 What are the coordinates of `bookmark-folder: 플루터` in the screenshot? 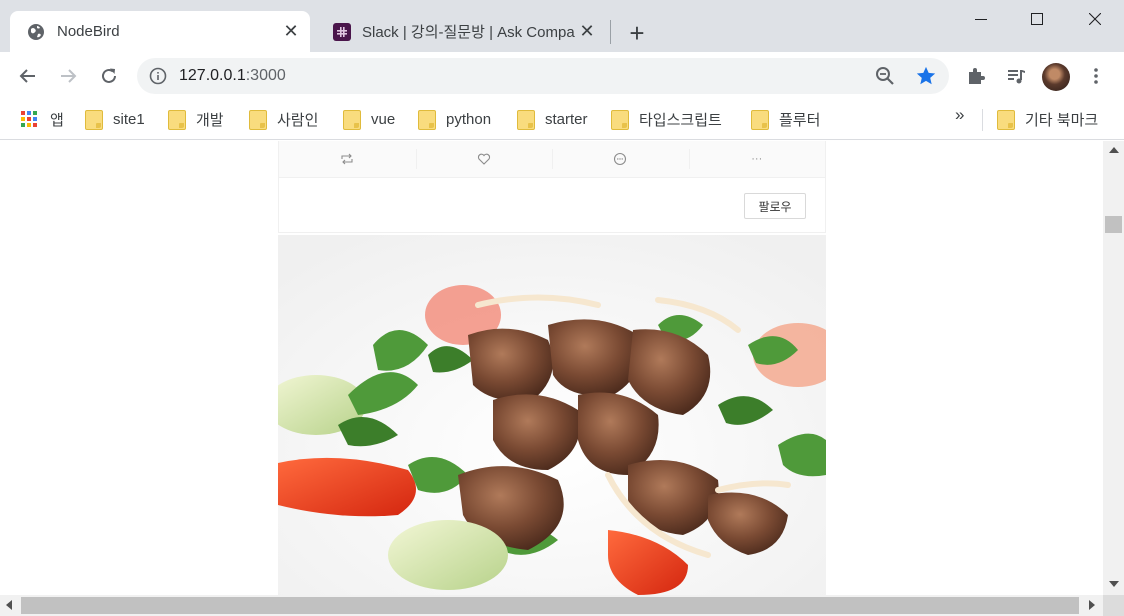 It's located at (785, 119).